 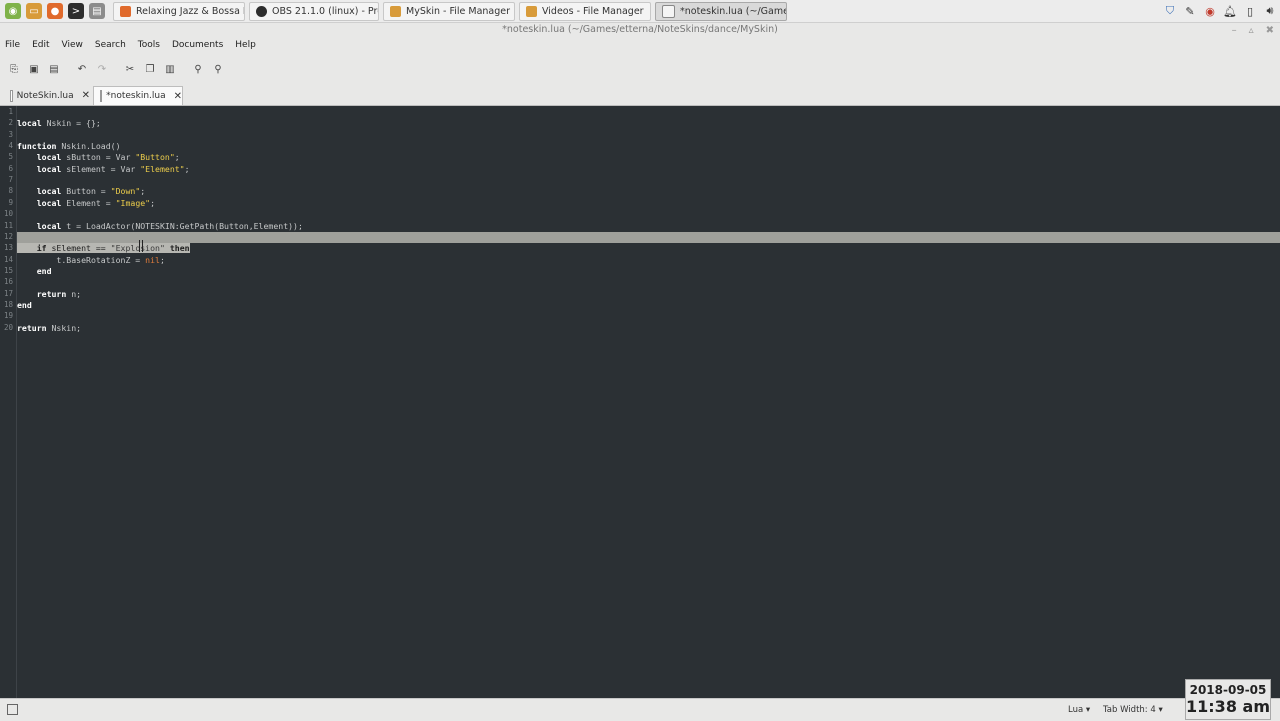 I want to click on code-line: local sButton = Var "Button";, so click(x=648, y=157).